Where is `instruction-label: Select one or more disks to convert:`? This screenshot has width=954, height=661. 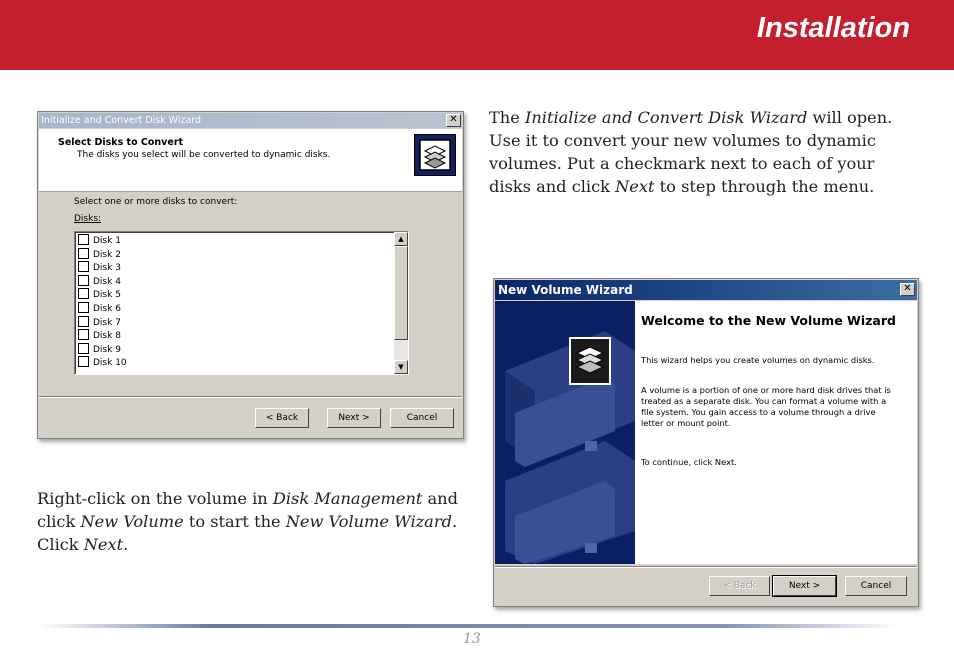 instruction-label: Select one or more disks to convert: is located at coordinates (156, 202).